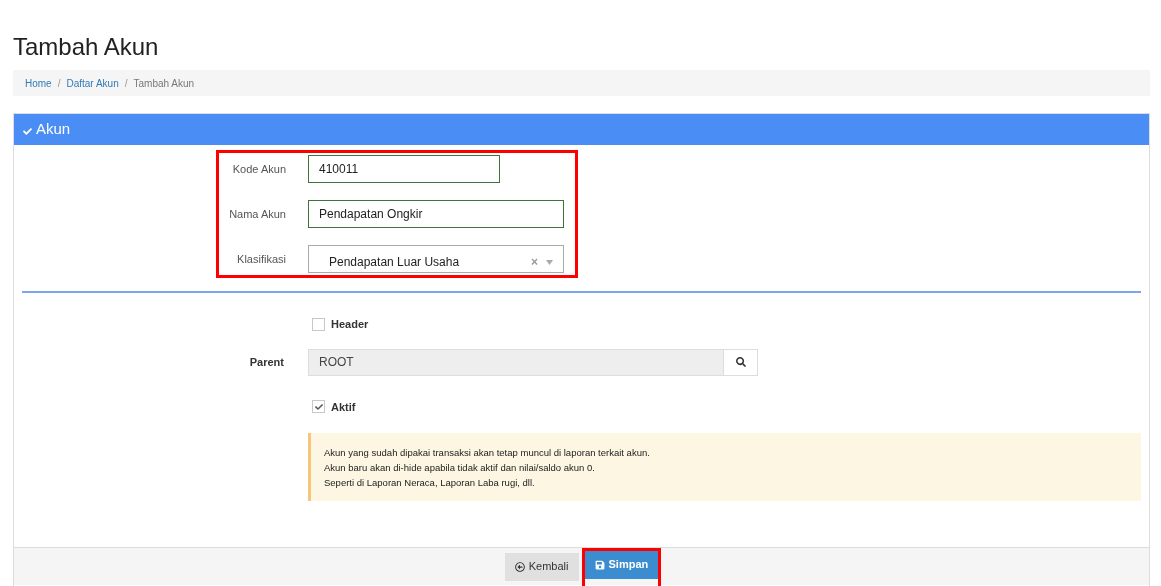 Image resolution: width=1161 pixels, height=586 pixels. What do you see at coordinates (430, 482) in the screenshot?
I see `notice-text: Seperti di Laporan Neraca, Laporan Laba rugi, dll.` at bounding box center [430, 482].